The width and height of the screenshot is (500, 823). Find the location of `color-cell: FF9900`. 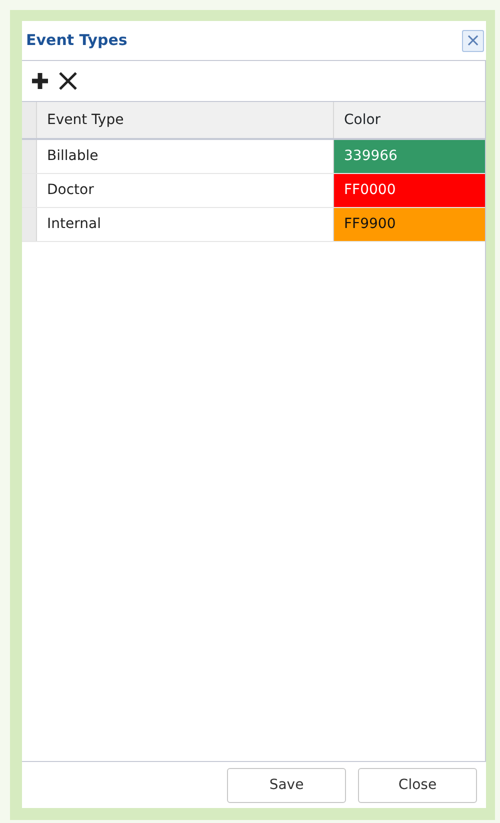

color-cell: FF9900 is located at coordinates (409, 224).